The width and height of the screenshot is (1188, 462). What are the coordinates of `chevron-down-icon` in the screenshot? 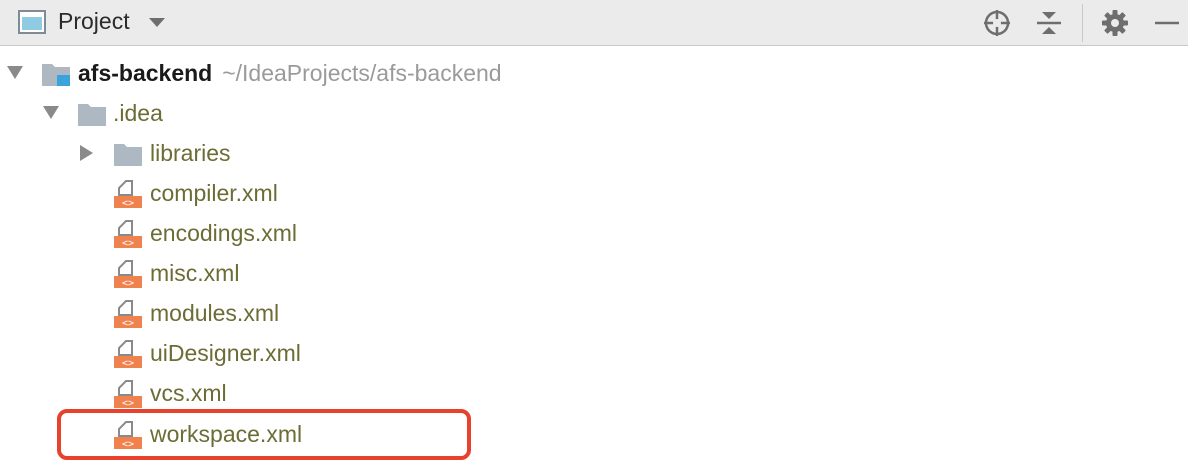 It's located at (157, 22).